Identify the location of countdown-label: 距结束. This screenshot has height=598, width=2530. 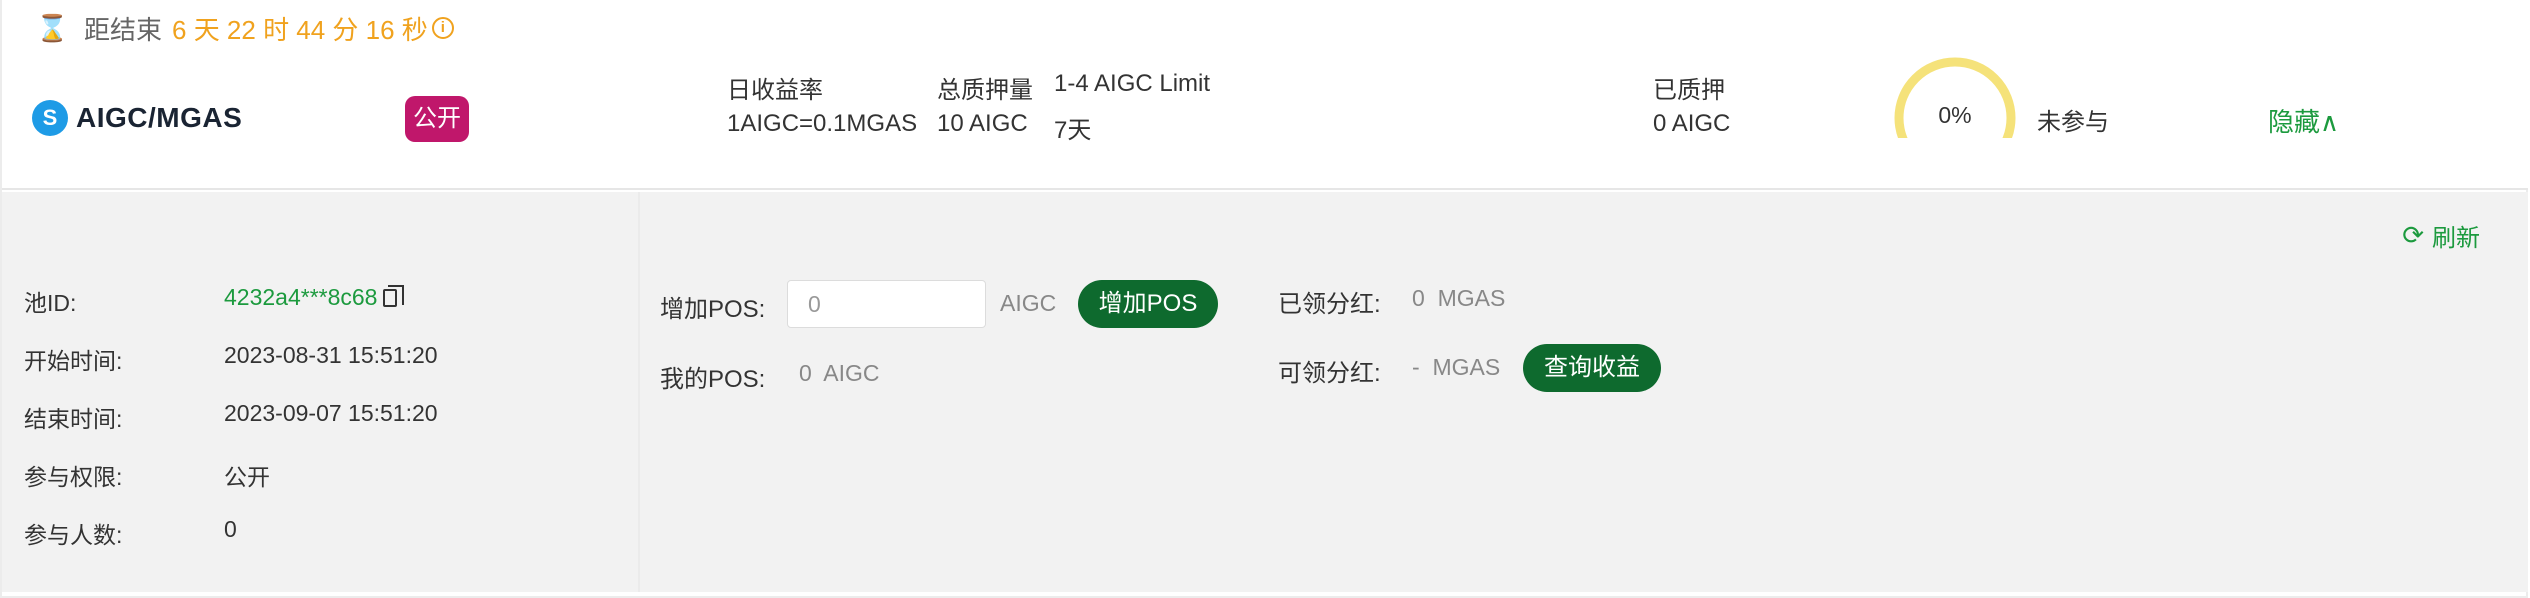
(123, 29).